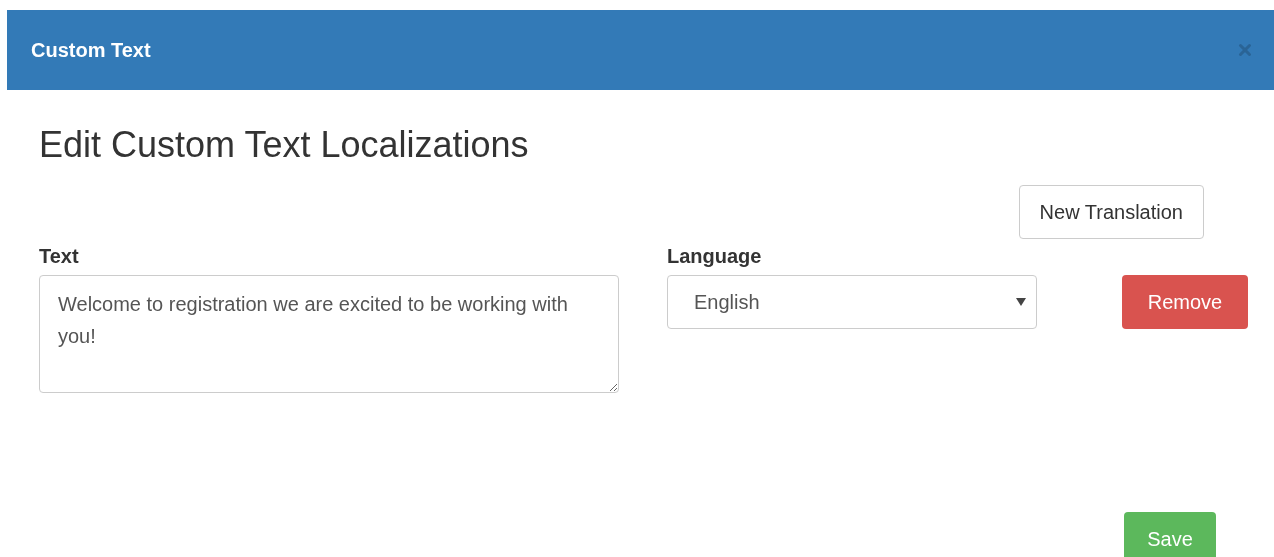 This screenshot has width=1274, height=557. What do you see at coordinates (715, 256) in the screenshot?
I see `language-label: Language` at bounding box center [715, 256].